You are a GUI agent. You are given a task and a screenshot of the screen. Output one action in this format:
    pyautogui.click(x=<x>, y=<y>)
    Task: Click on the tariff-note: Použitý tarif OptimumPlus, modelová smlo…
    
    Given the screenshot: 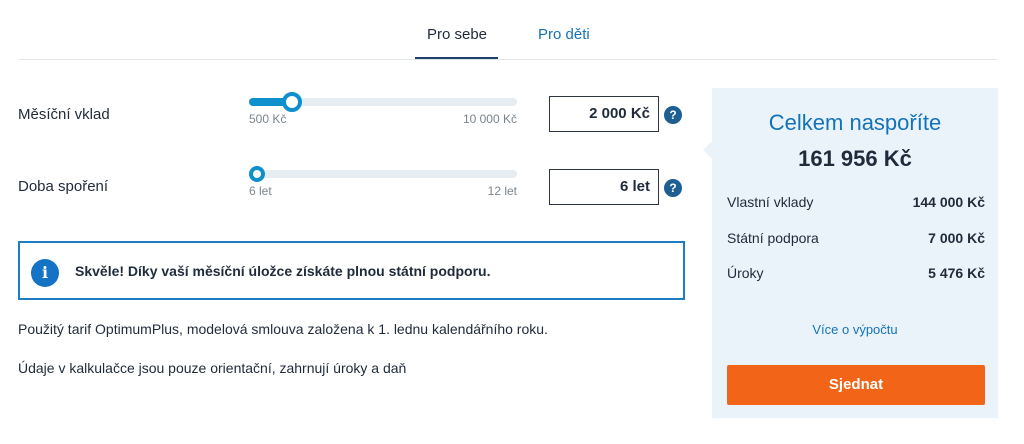 What is the action you would take?
    pyautogui.click(x=283, y=329)
    